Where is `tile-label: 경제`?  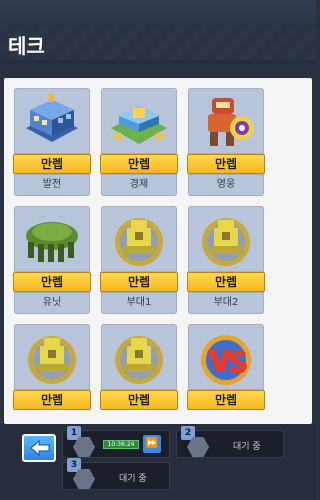
tile-label: 경제 is located at coordinates (139, 185).